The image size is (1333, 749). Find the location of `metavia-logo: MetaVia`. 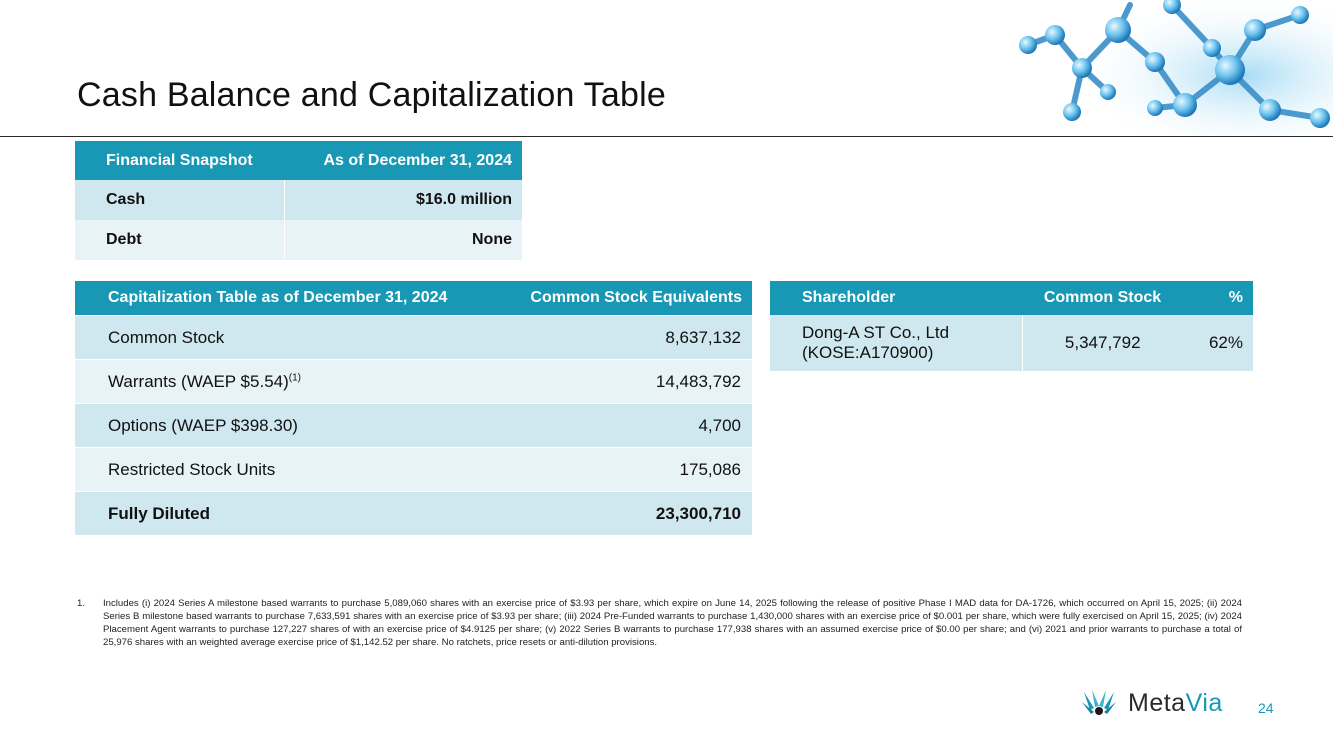

metavia-logo: MetaVia is located at coordinates (1151, 703).